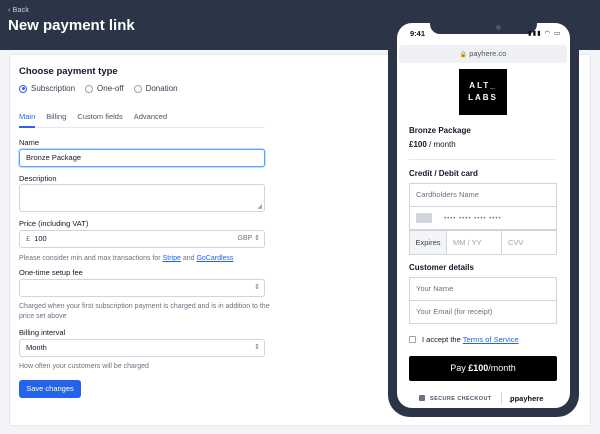  What do you see at coordinates (50, 389) in the screenshot?
I see `save-button: Save changes` at bounding box center [50, 389].